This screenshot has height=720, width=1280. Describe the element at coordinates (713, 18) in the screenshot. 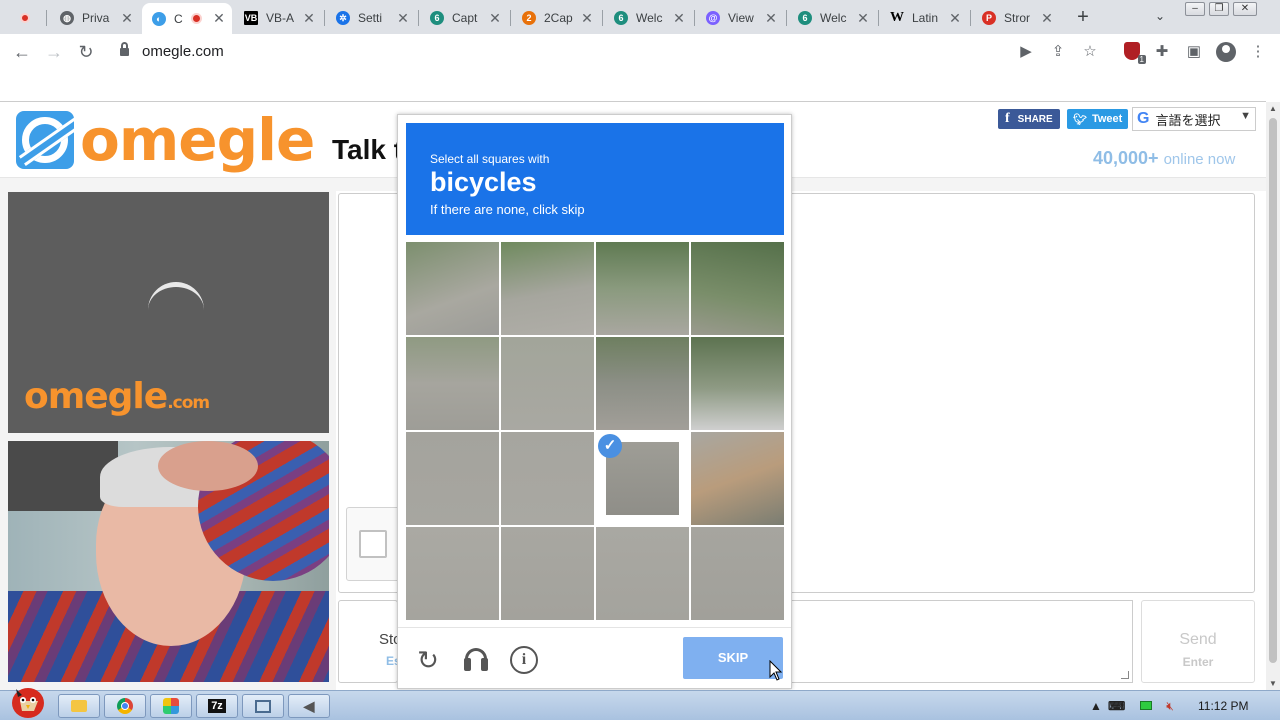

I see `at-icon: @` at that location.